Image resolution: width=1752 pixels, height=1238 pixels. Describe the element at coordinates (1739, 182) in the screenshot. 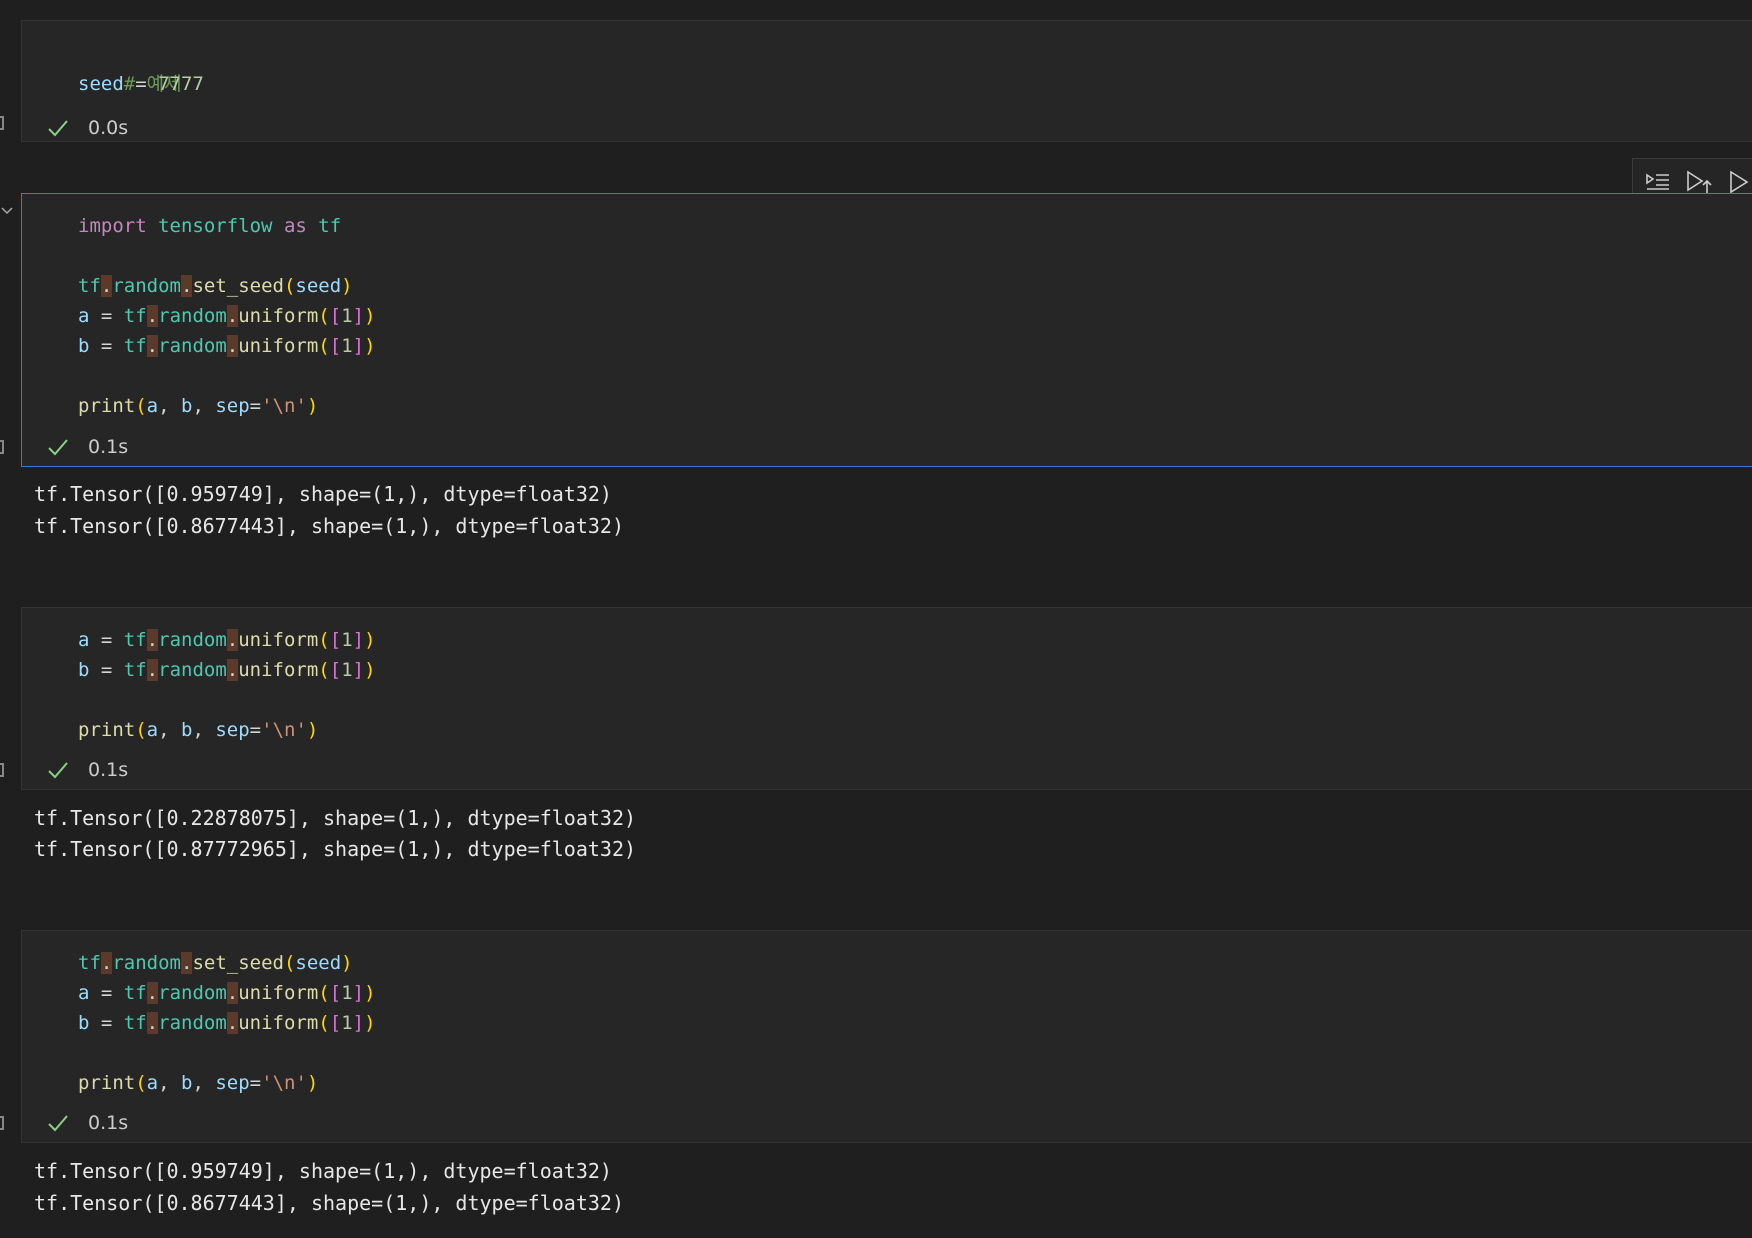

I see `run-cell-icon` at that location.